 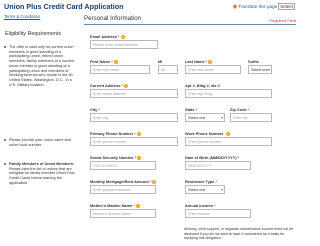 What do you see at coordinates (123, 165) in the screenshot?
I see `ssn-field` at bounding box center [123, 165].